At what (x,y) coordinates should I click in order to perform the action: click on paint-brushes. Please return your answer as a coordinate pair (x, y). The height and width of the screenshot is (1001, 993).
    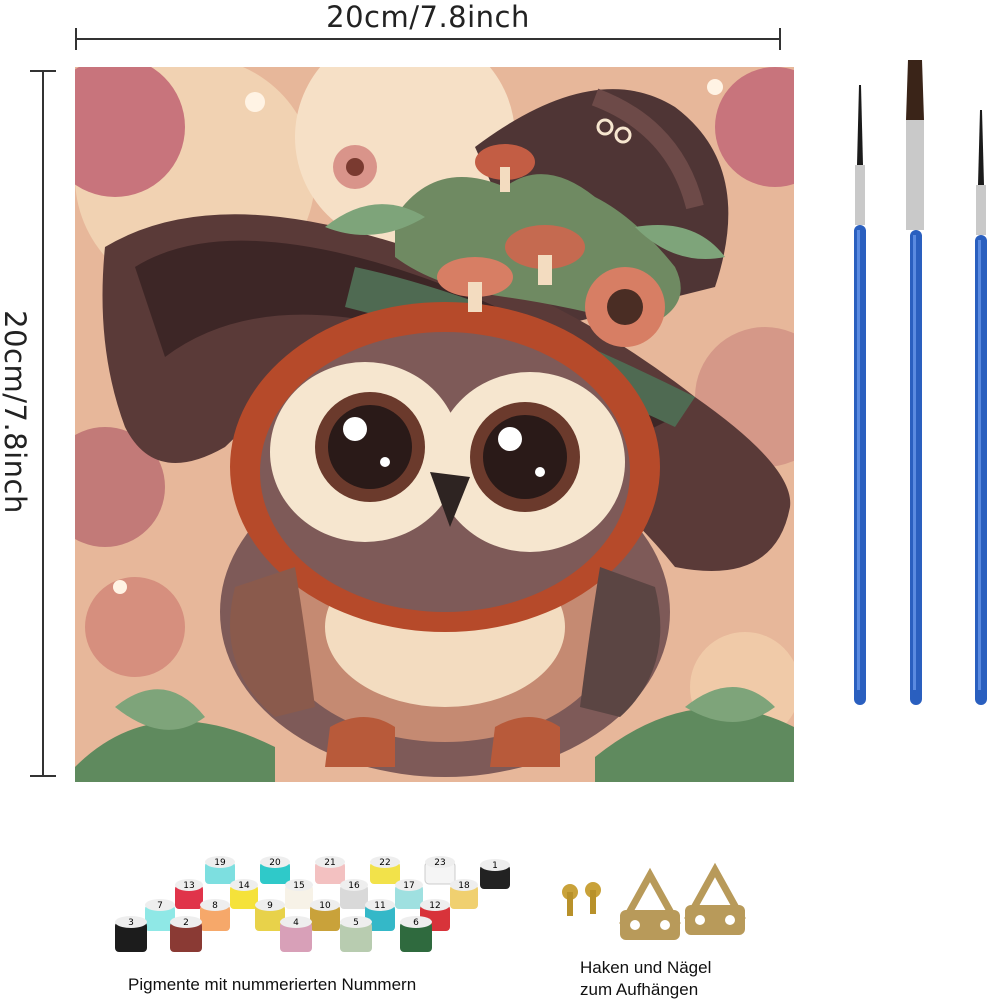
    Looking at the image, I should click on (915, 385).